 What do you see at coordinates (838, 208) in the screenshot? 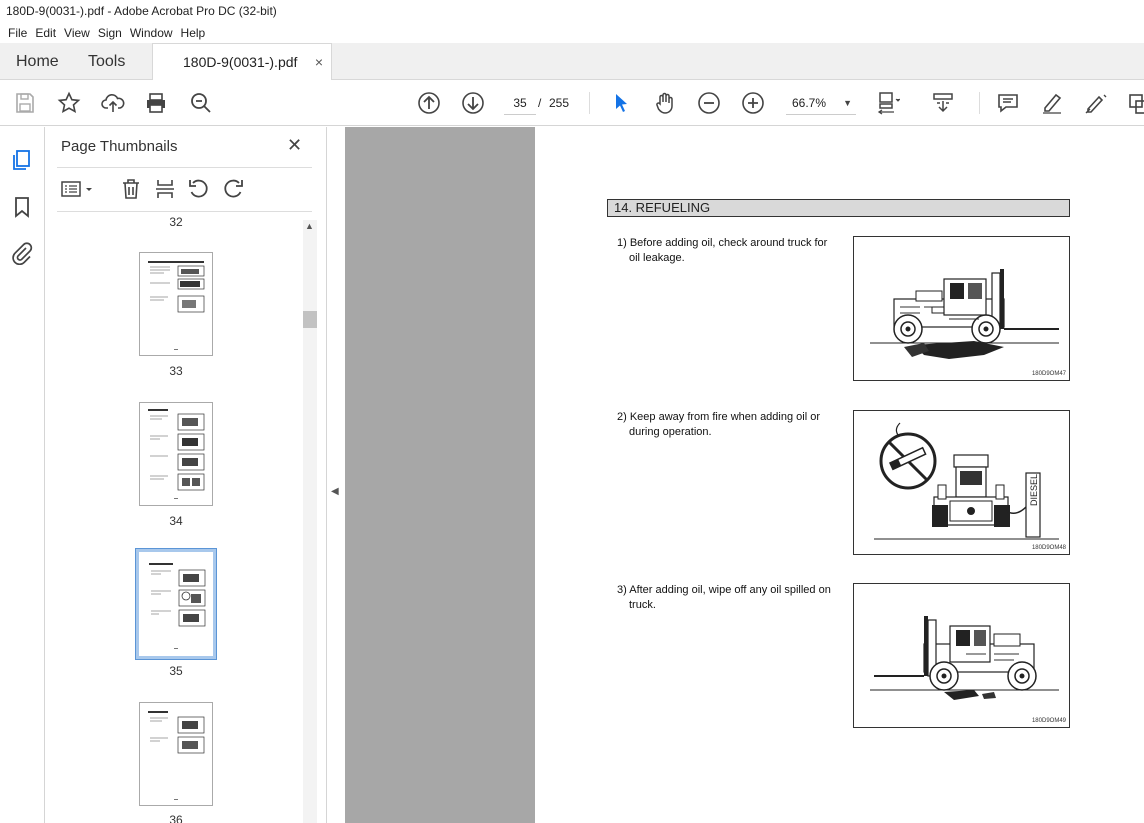
I see `section-heading: 14. REFUELING` at bounding box center [838, 208].